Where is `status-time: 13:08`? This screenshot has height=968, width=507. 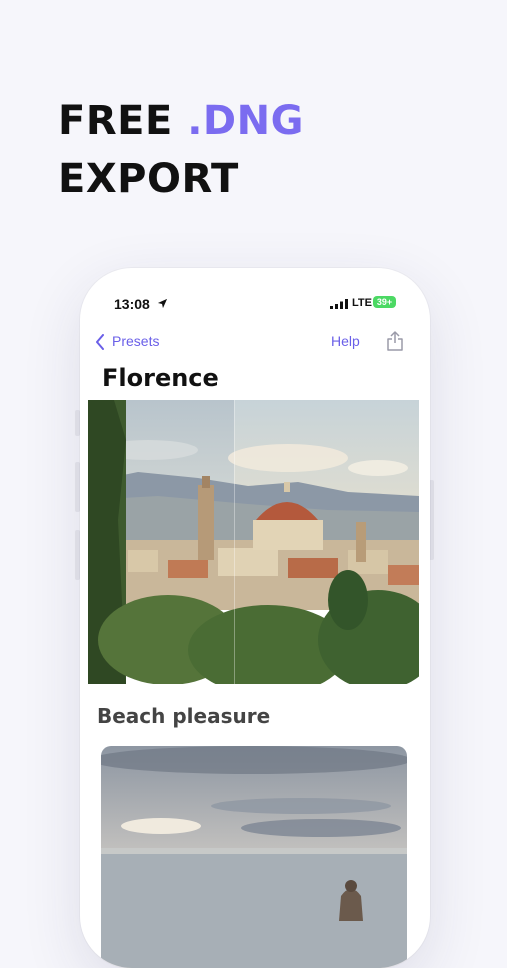
status-time: 13:08 is located at coordinates (132, 304).